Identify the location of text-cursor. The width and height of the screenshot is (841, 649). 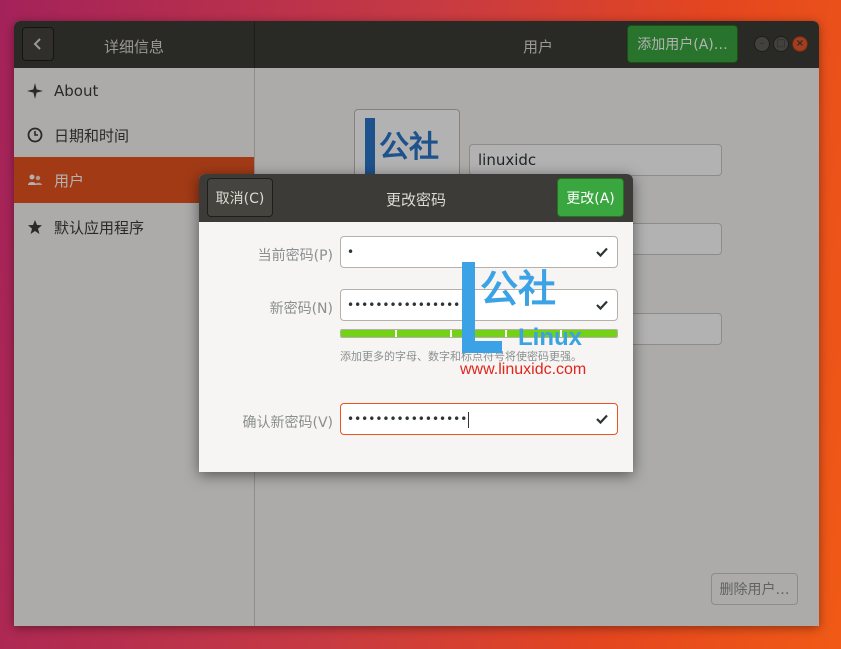
(469, 419).